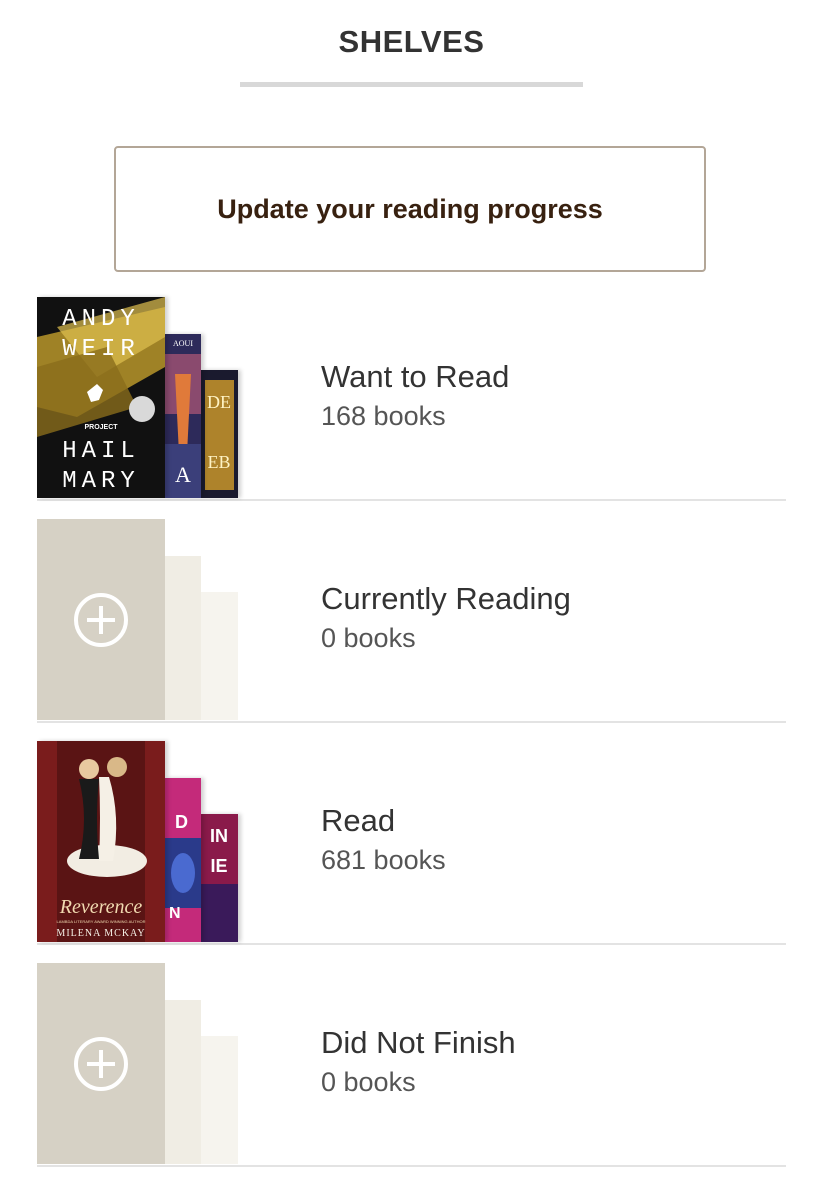 The image size is (823, 1200). Describe the element at coordinates (415, 396) in the screenshot. I see `shelf-info: Want to Read 168 books` at that location.